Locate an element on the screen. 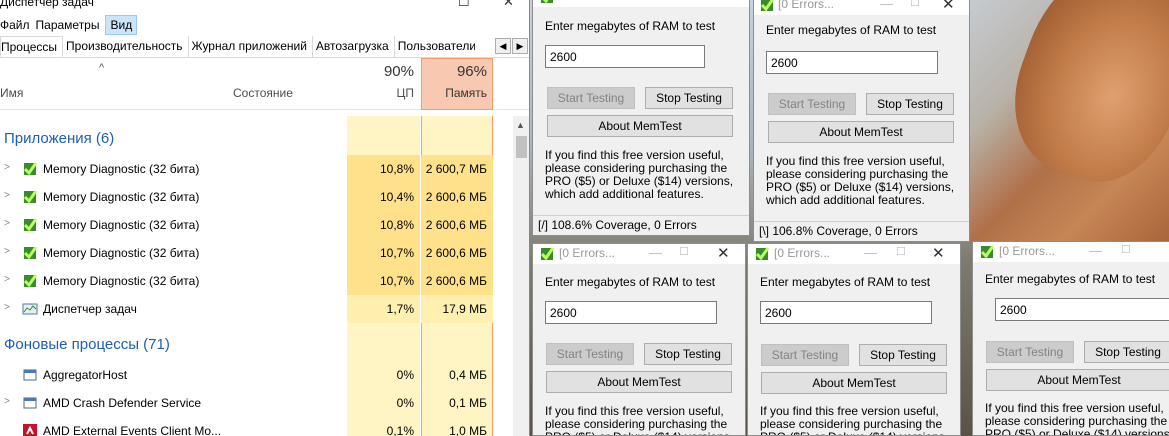  process-cpu: 10,8% is located at coordinates (383, 225).